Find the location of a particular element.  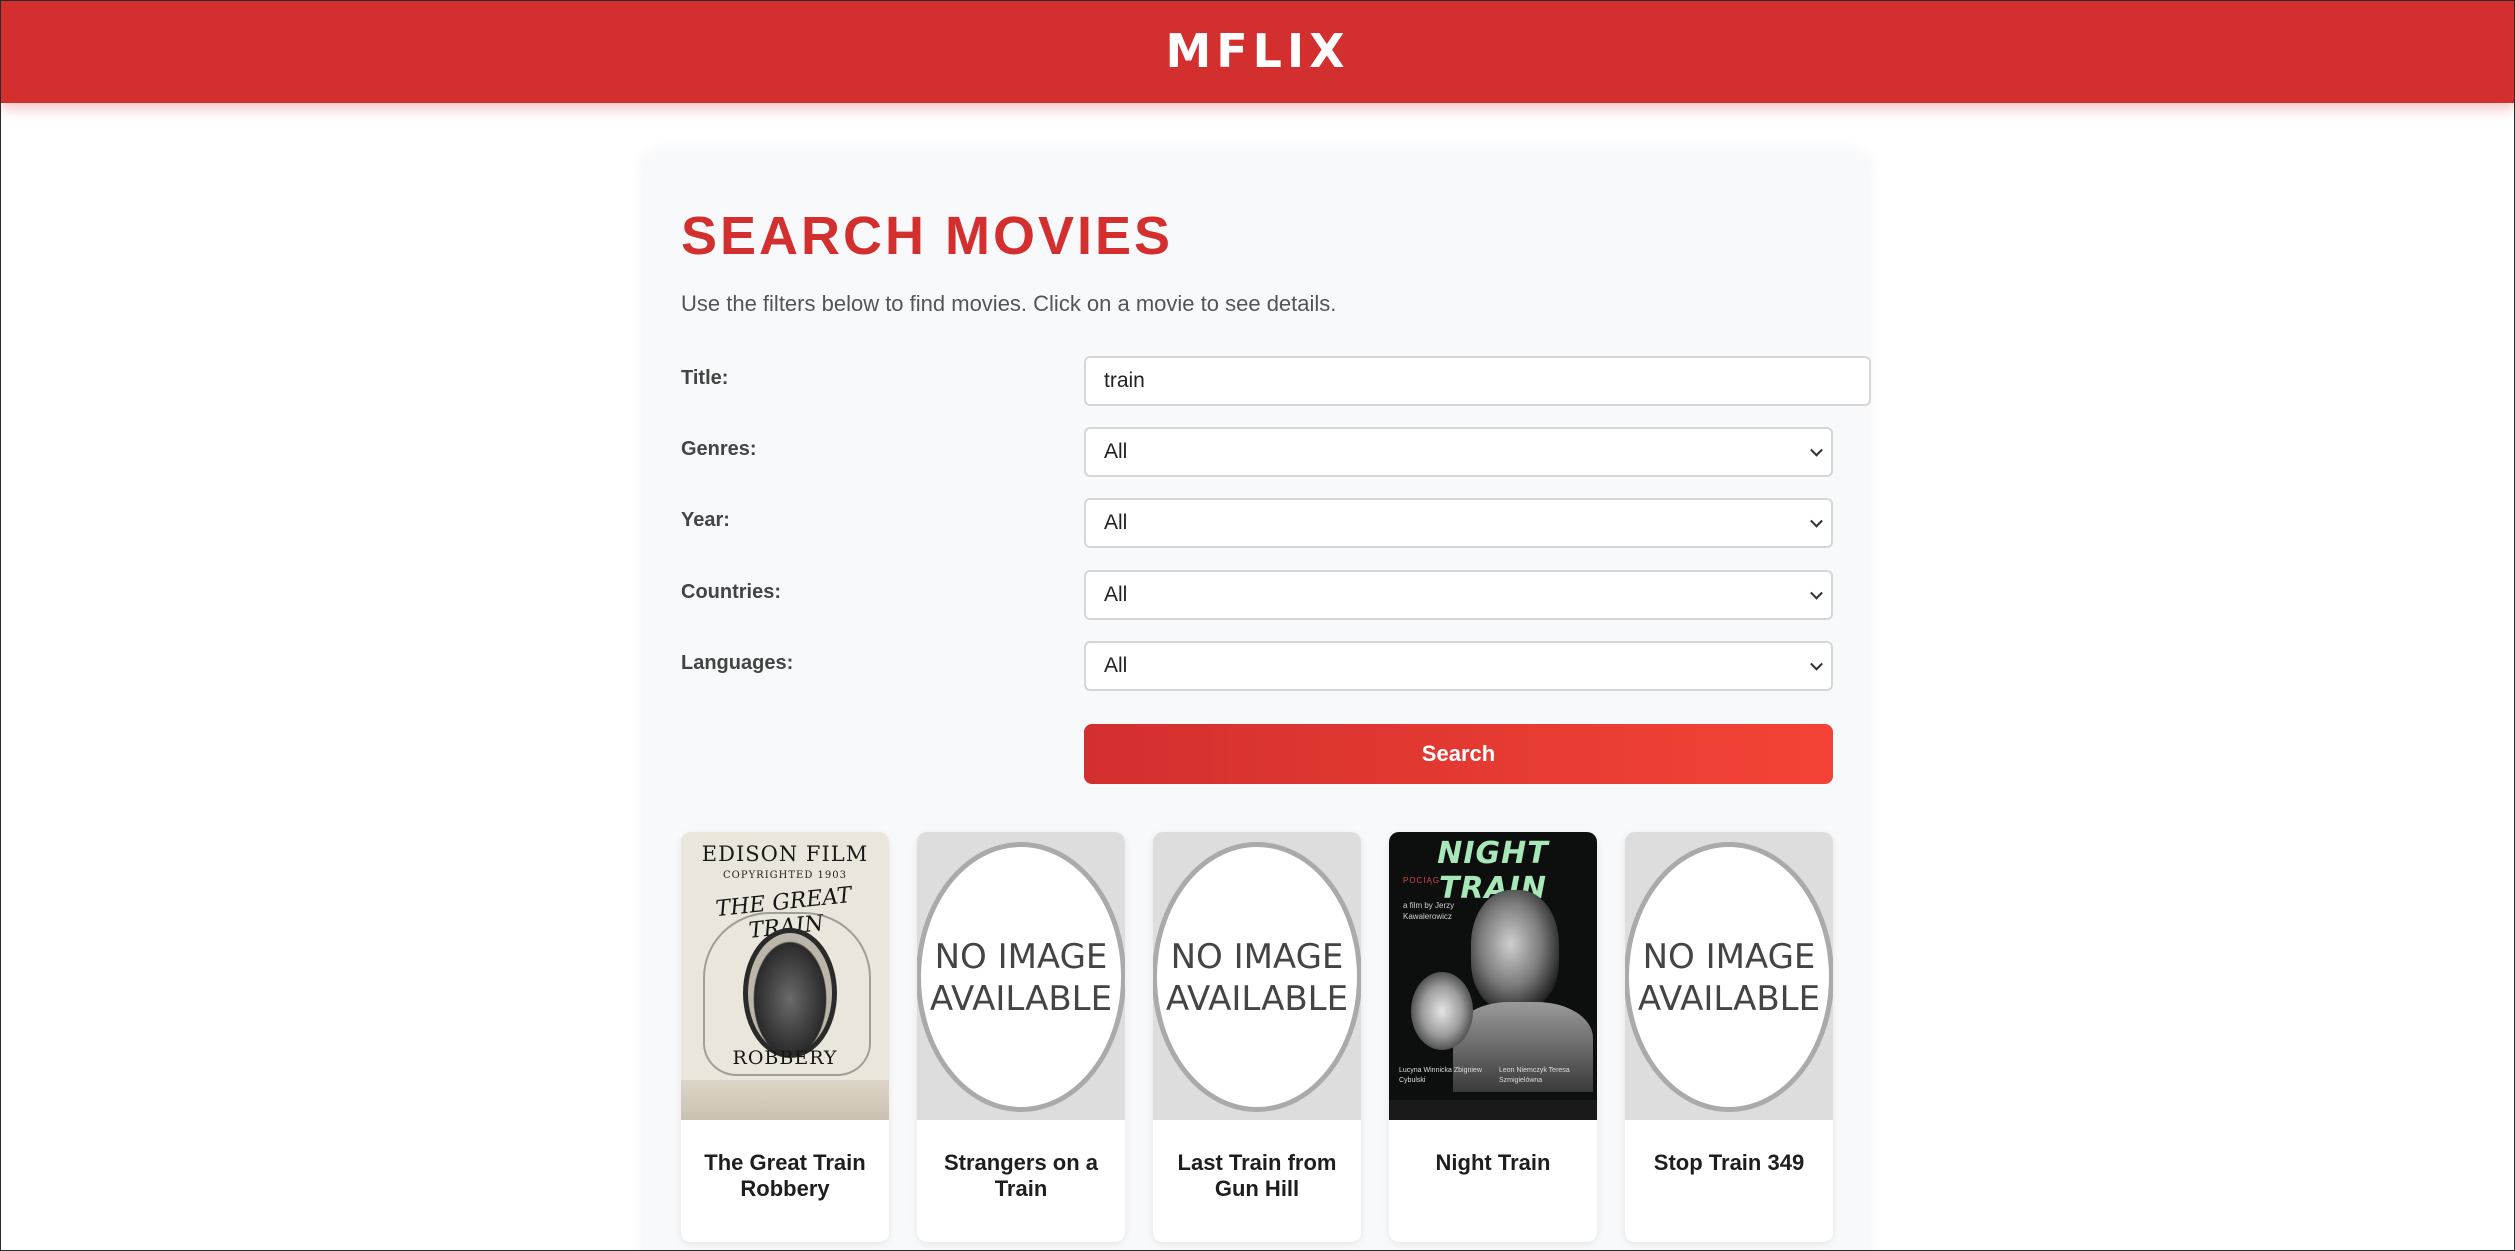

movie-title: Last Train from Gun Hill is located at coordinates (1257, 1175).